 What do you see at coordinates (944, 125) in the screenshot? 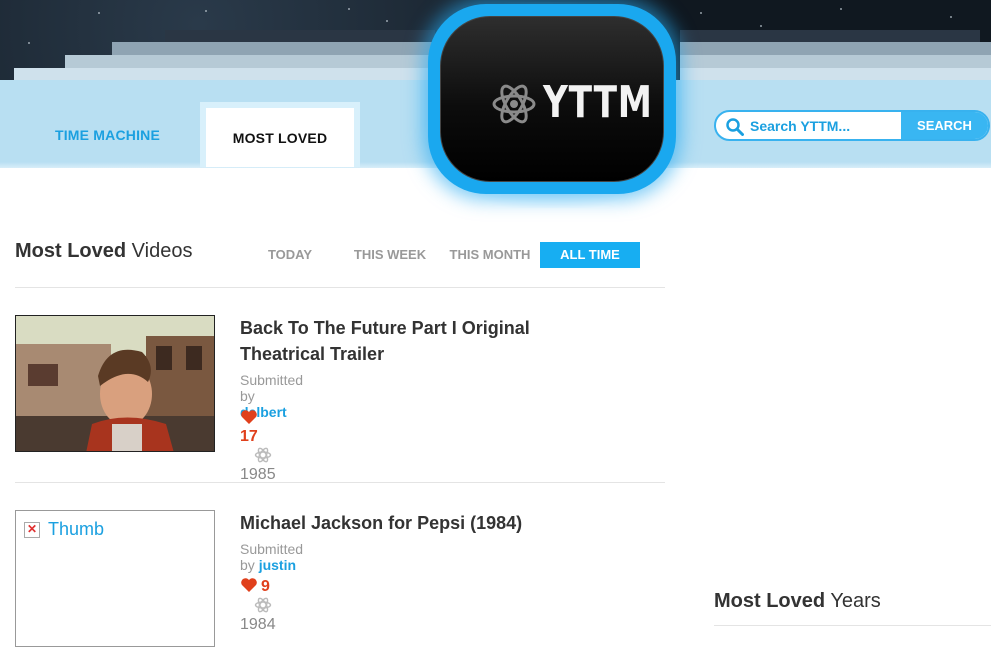
I see `search-button: SEARCH` at bounding box center [944, 125].